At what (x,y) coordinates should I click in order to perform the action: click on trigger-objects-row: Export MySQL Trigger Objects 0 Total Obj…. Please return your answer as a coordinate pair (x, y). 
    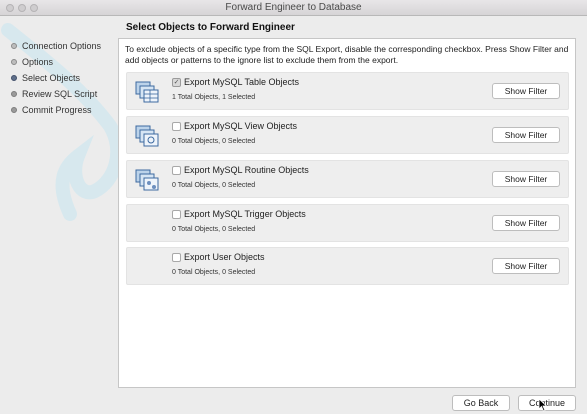
    Looking at the image, I should click on (347, 223).